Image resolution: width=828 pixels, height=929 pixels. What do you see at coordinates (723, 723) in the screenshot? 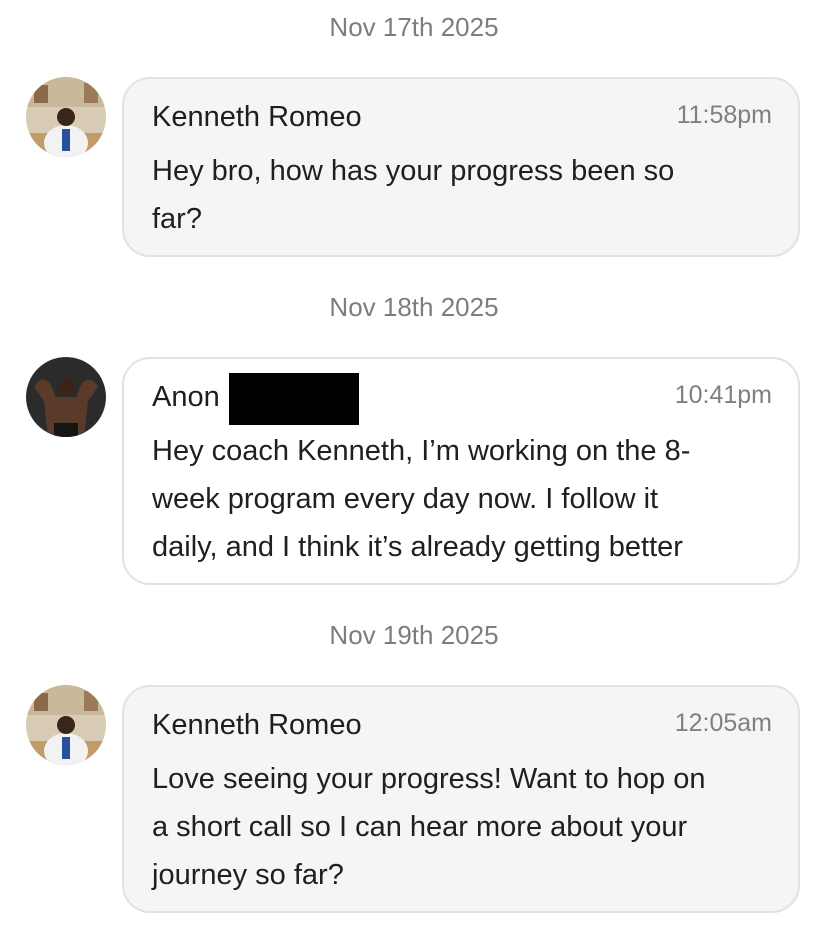
I see `message-time: 12:05am` at bounding box center [723, 723].